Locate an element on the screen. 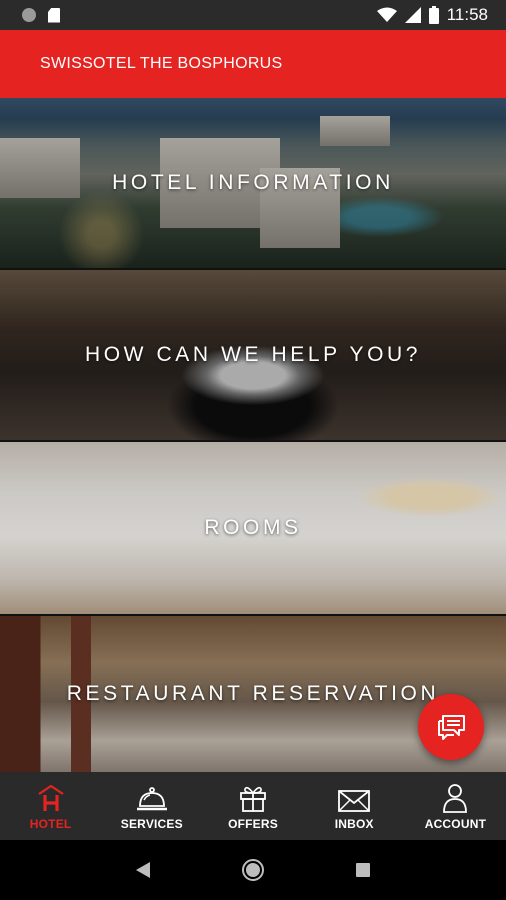 Image resolution: width=506 pixels, height=900 pixels. sd-card-icon is located at coordinates (54, 15).